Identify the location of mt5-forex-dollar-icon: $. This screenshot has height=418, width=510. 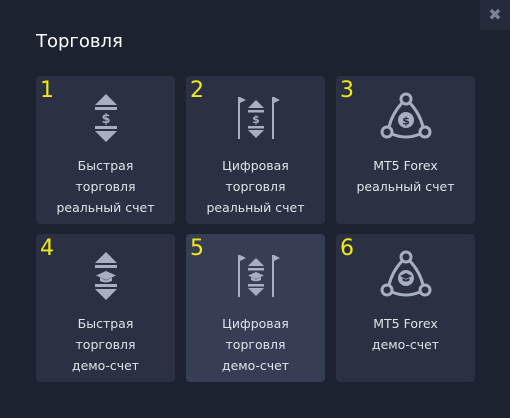
(405, 115).